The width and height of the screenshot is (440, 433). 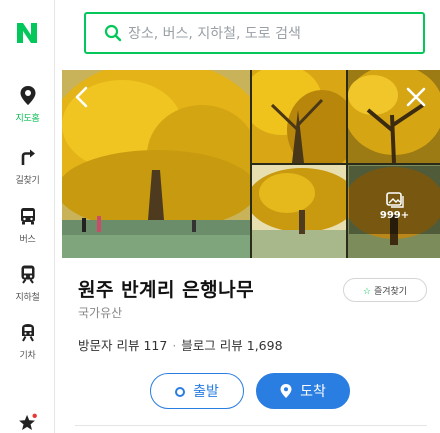 I want to click on favorites-star-icon, so click(x=27, y=421).